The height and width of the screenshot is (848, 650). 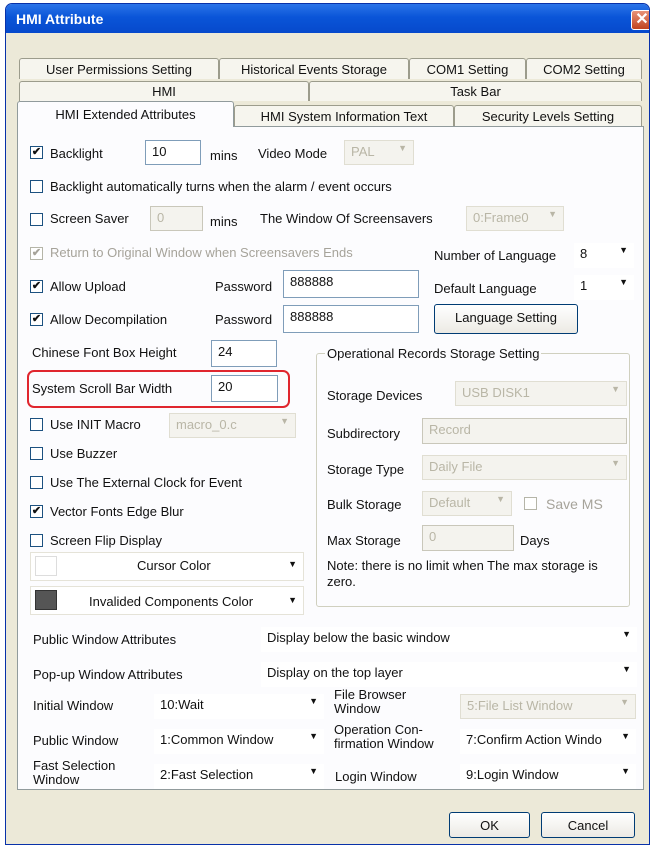 I want to click on screen-flip-label: Screen Flip Display, so click(x=106, y=540).